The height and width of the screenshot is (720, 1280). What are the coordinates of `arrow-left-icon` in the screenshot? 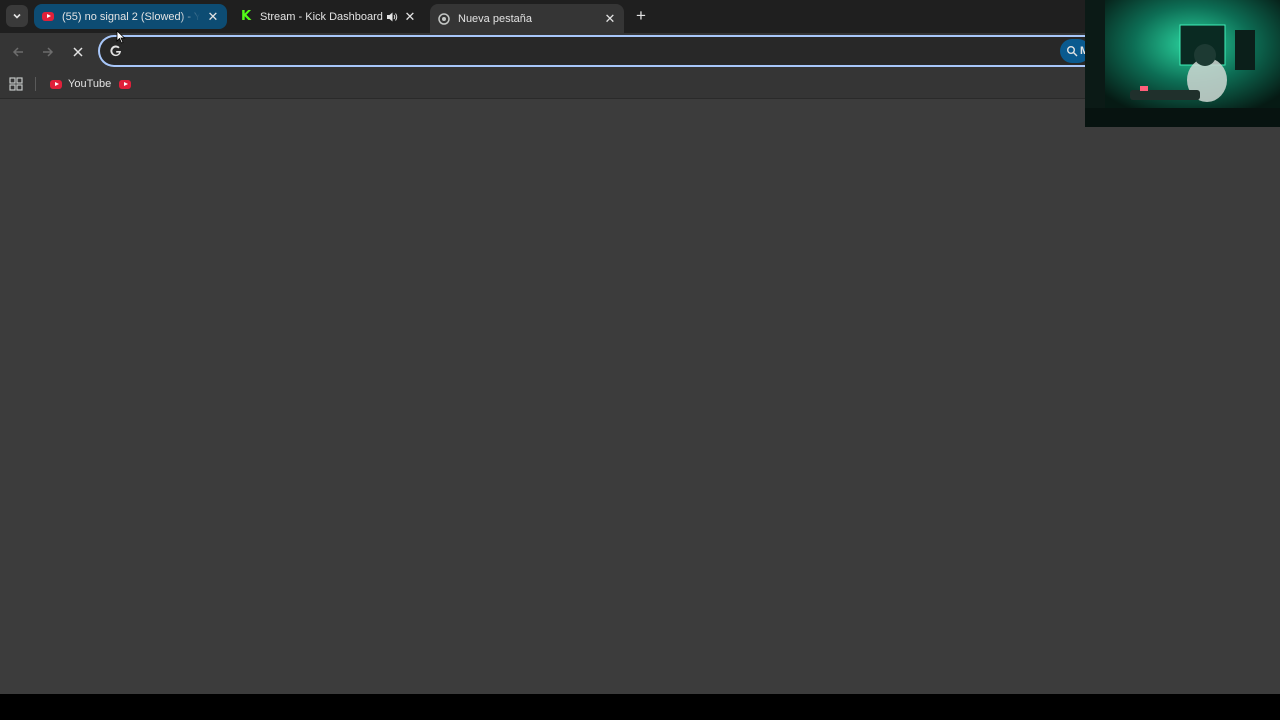 It's located at (17, 52).